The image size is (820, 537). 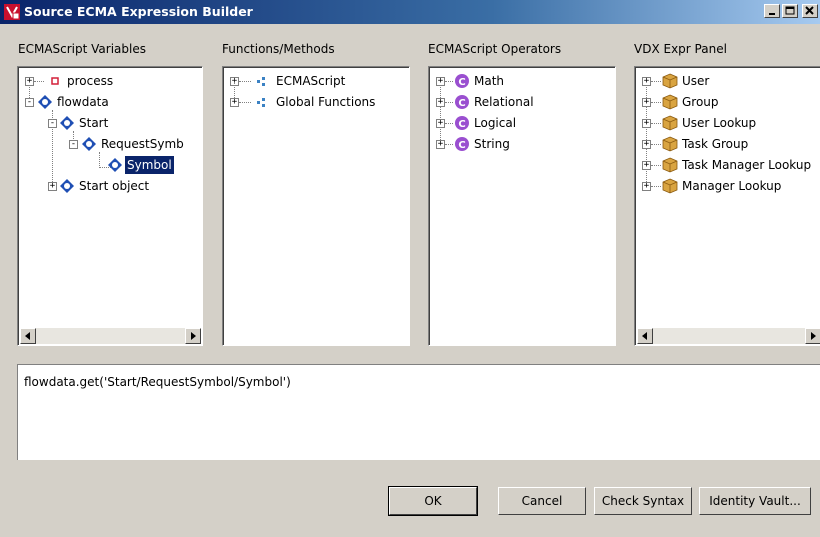 I want to click on tree-node-label: Start, so click(x=94, y=123).